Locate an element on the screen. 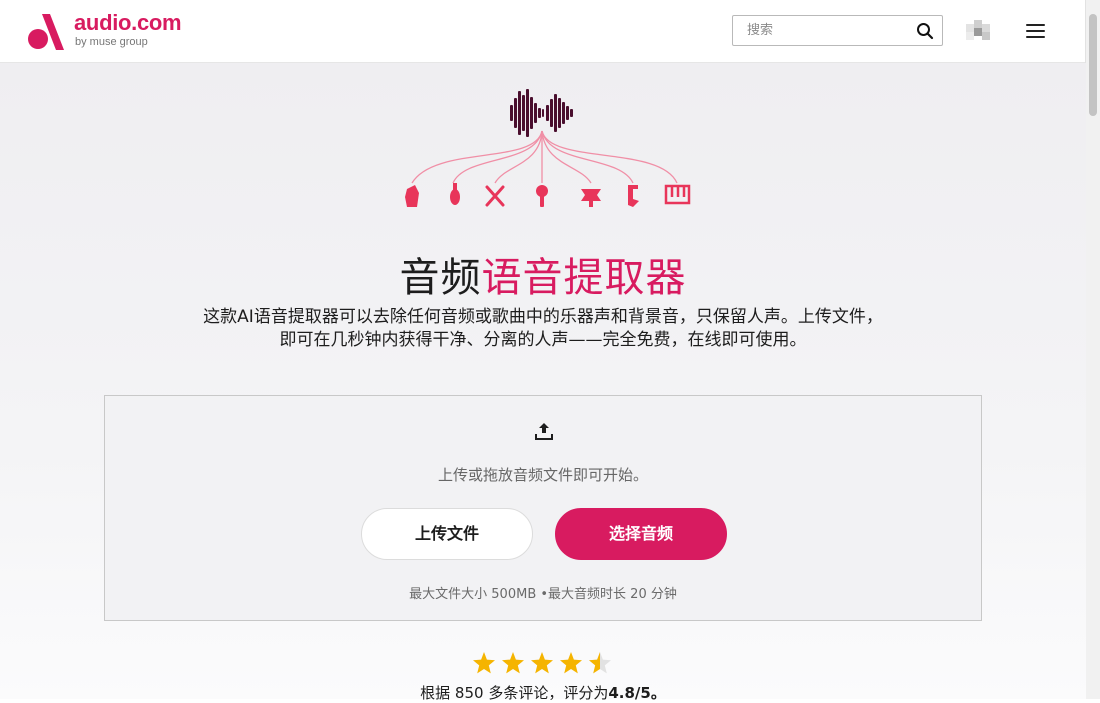 This screenshot has height=703, width=1100. hamburger-menu-icon is located at coordinates (1036, 31).